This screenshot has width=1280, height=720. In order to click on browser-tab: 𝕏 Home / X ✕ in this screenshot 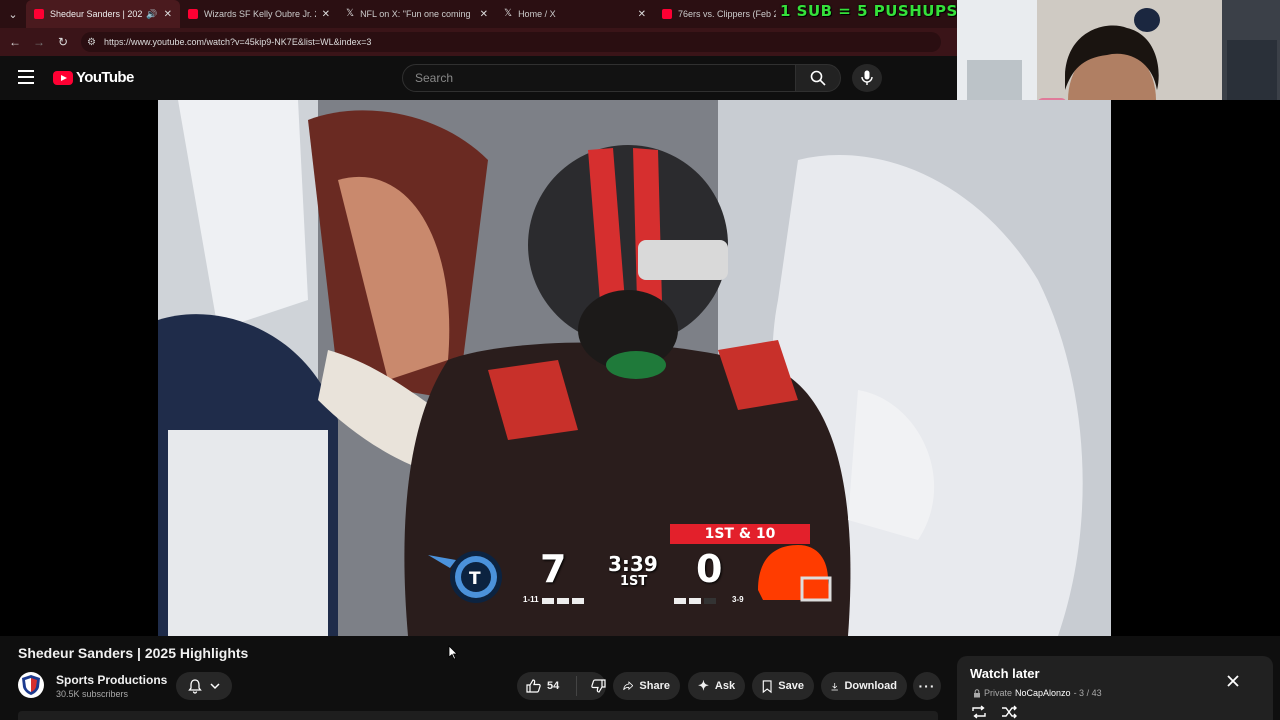, I will do `click(575, 14)`.